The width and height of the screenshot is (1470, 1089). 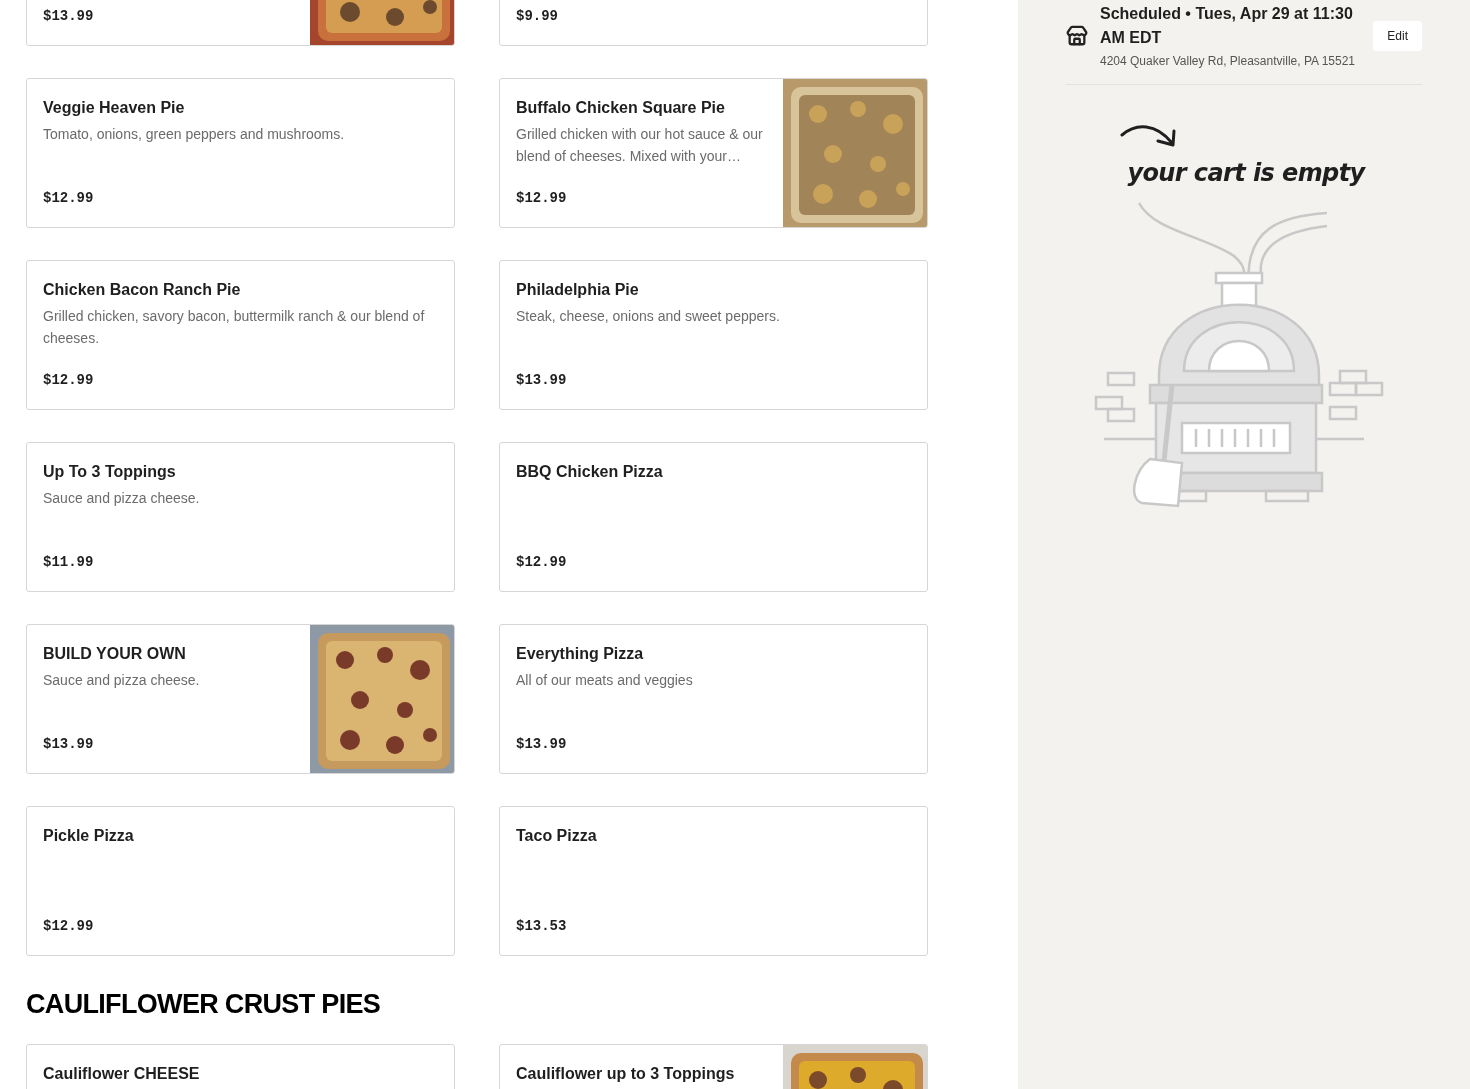 I want to click on item-title: Everything Pizza, so click(x=580, y=654).